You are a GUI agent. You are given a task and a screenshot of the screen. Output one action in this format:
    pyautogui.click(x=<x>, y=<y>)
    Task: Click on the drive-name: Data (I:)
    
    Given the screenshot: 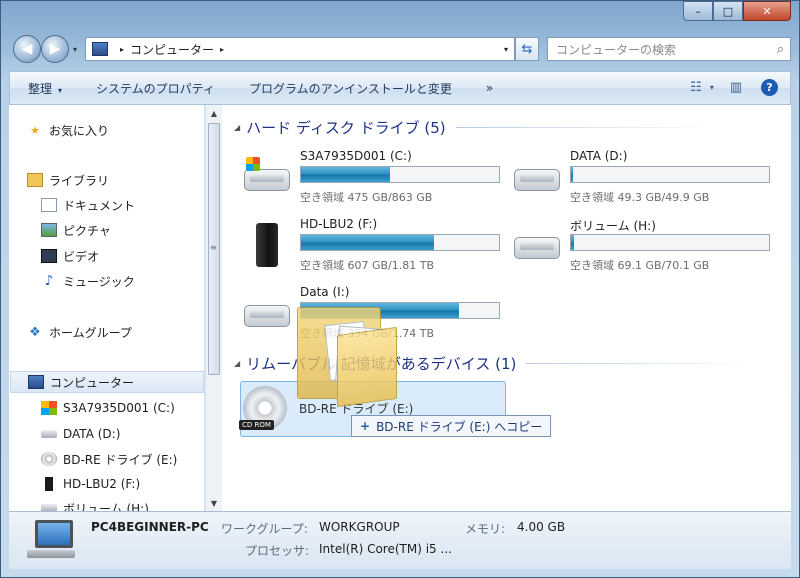 What is the action you would take?
    pyautogui.click(x=325, y=292)
    